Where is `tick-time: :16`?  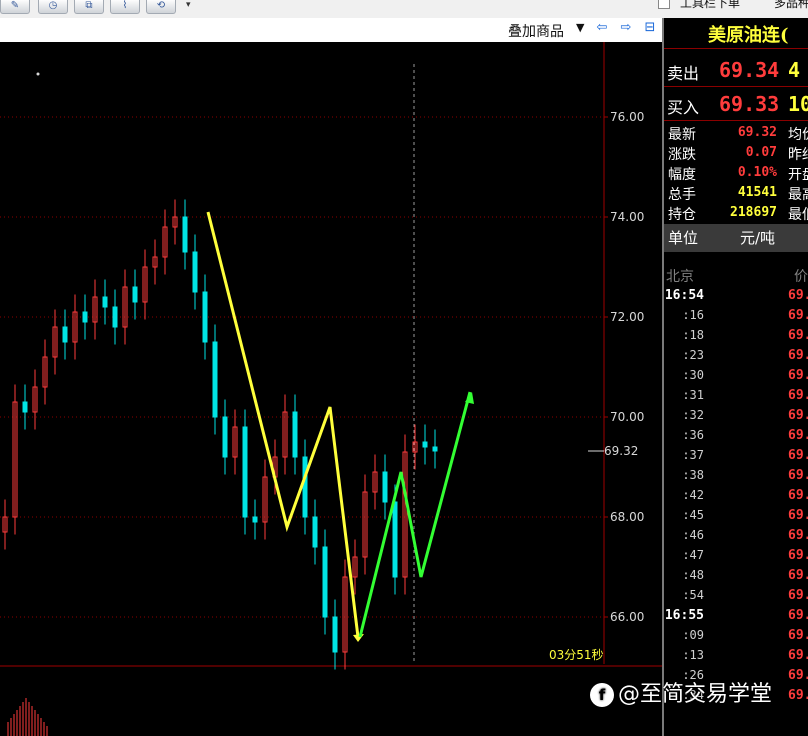 tick-time: :16 is located at coordinates (693, 315).